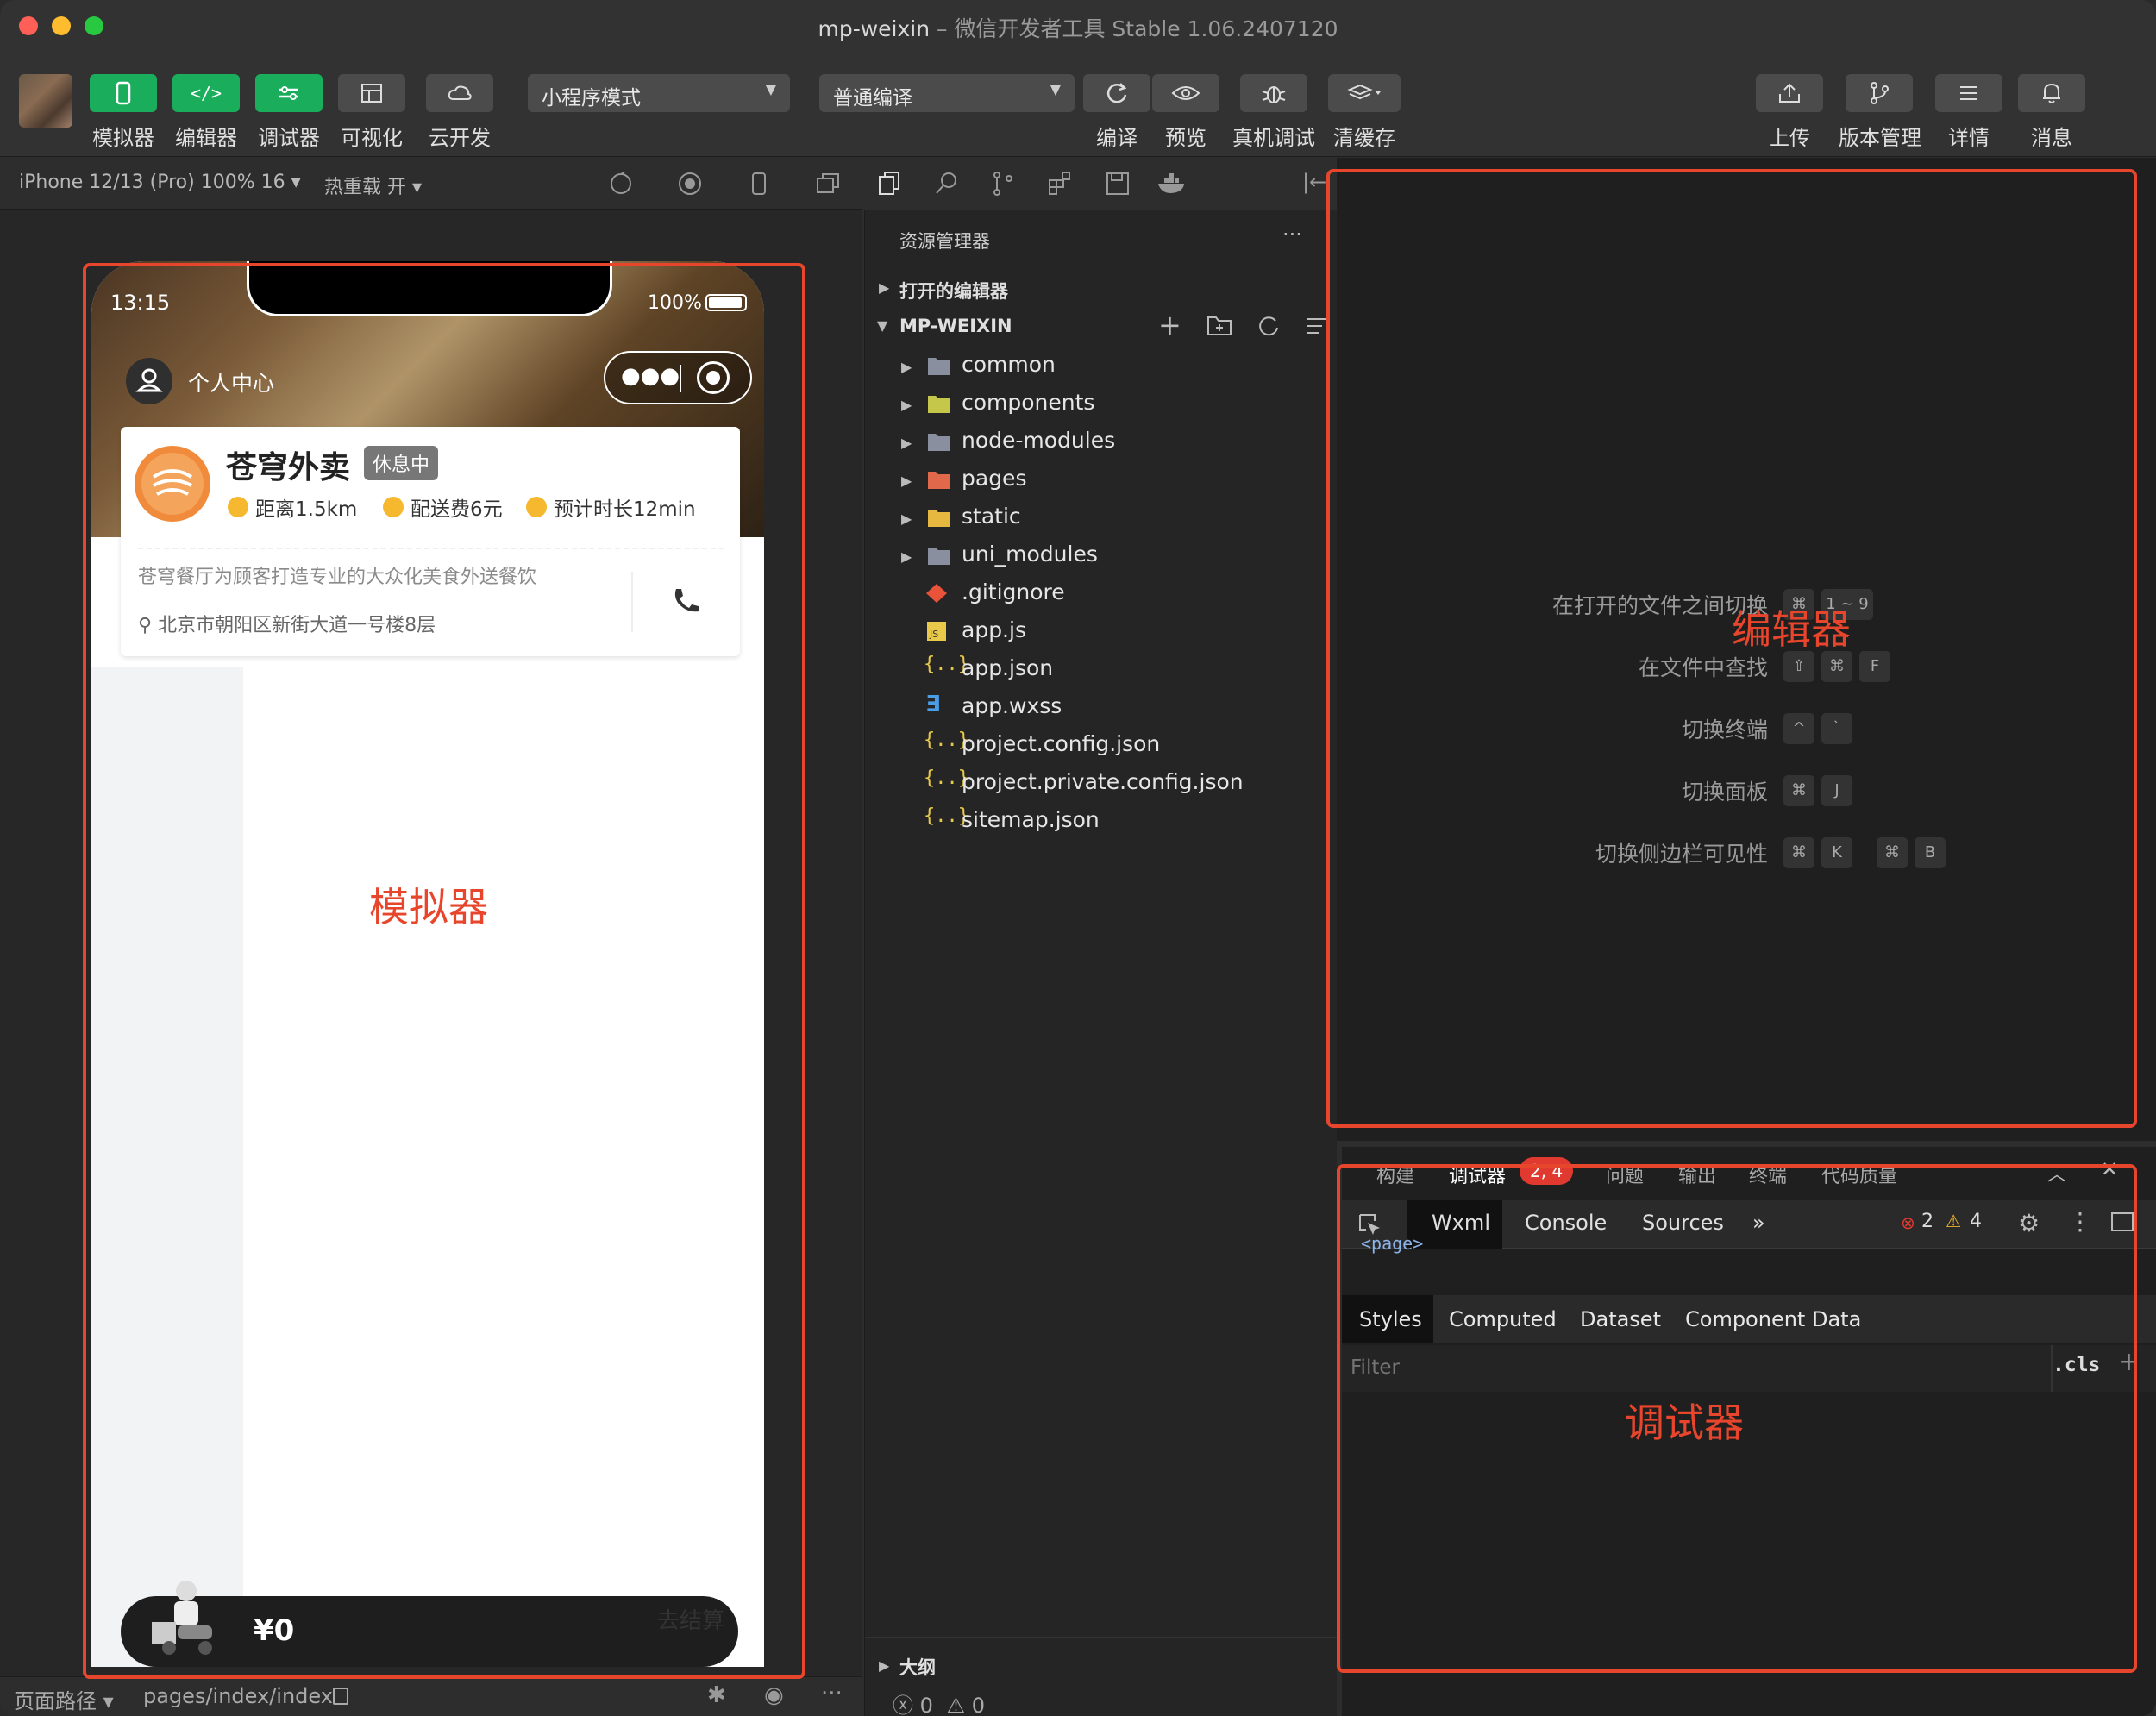  Describe the element at coordinates (1100, 184) in the screenshot. I see `explorer-activity-bar: |←` at that location.